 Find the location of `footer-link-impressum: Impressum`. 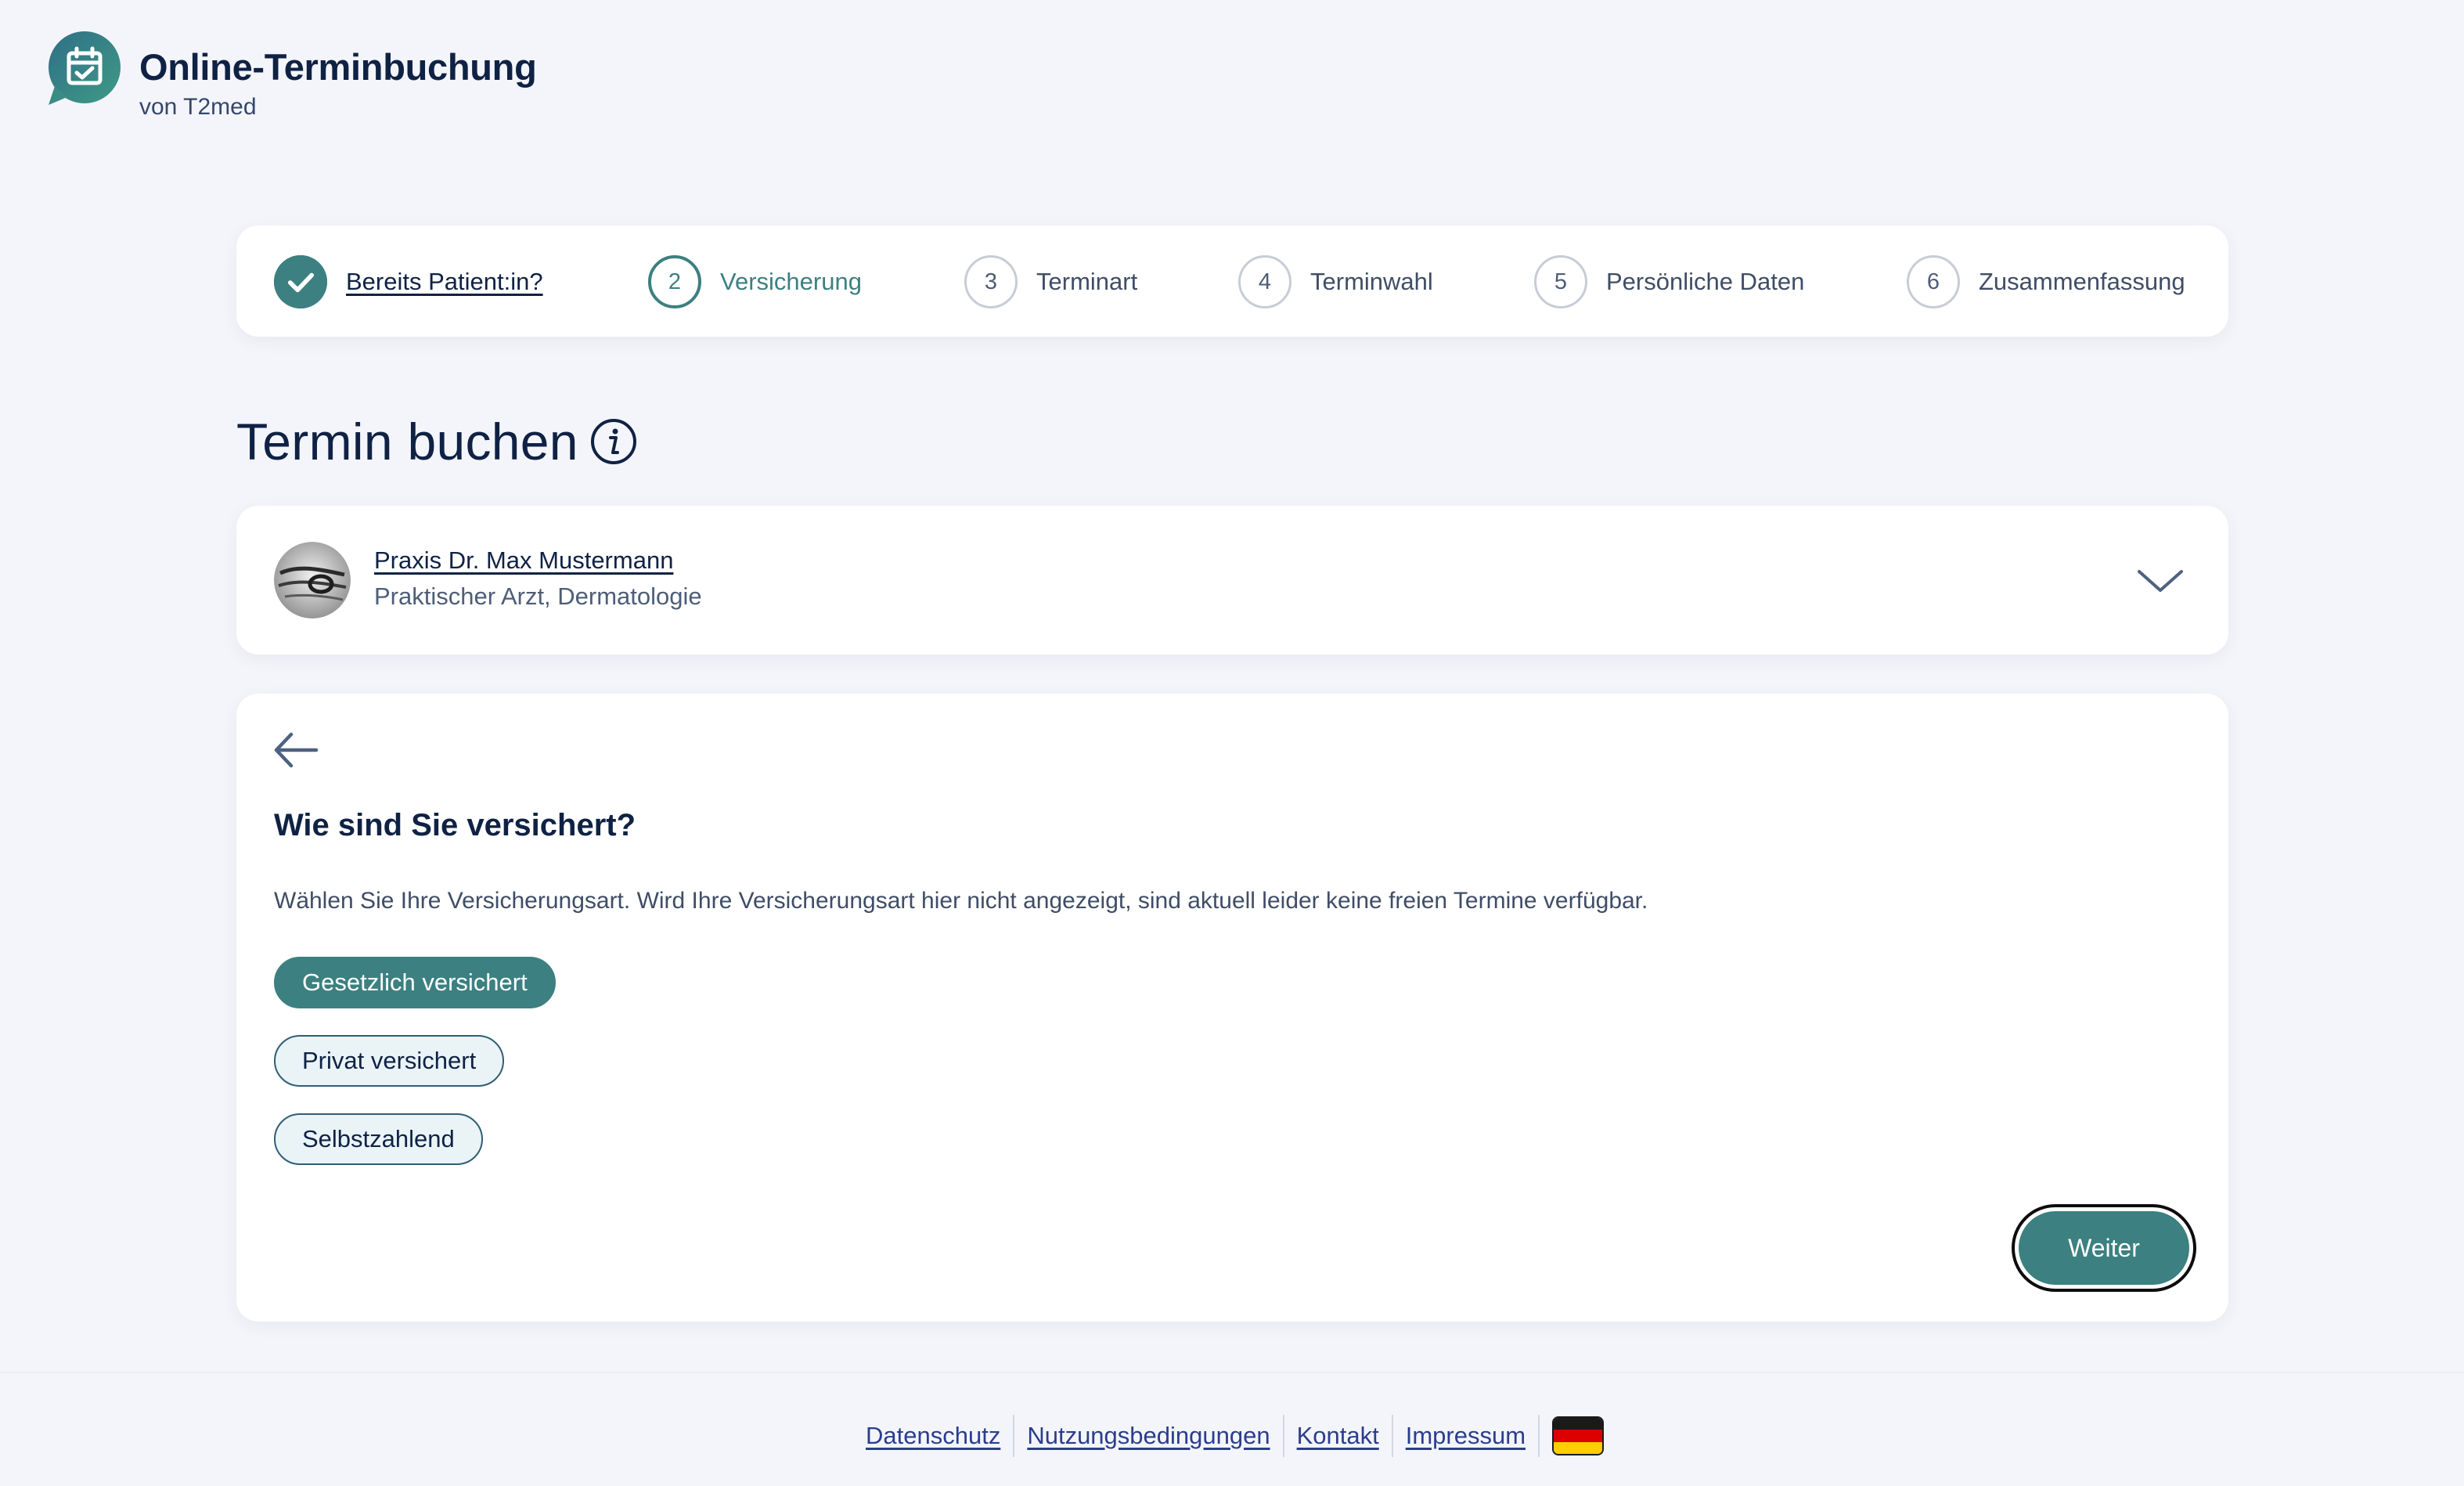

footer-link-impressum: Impressum is located at coordinates (1466, 1436).